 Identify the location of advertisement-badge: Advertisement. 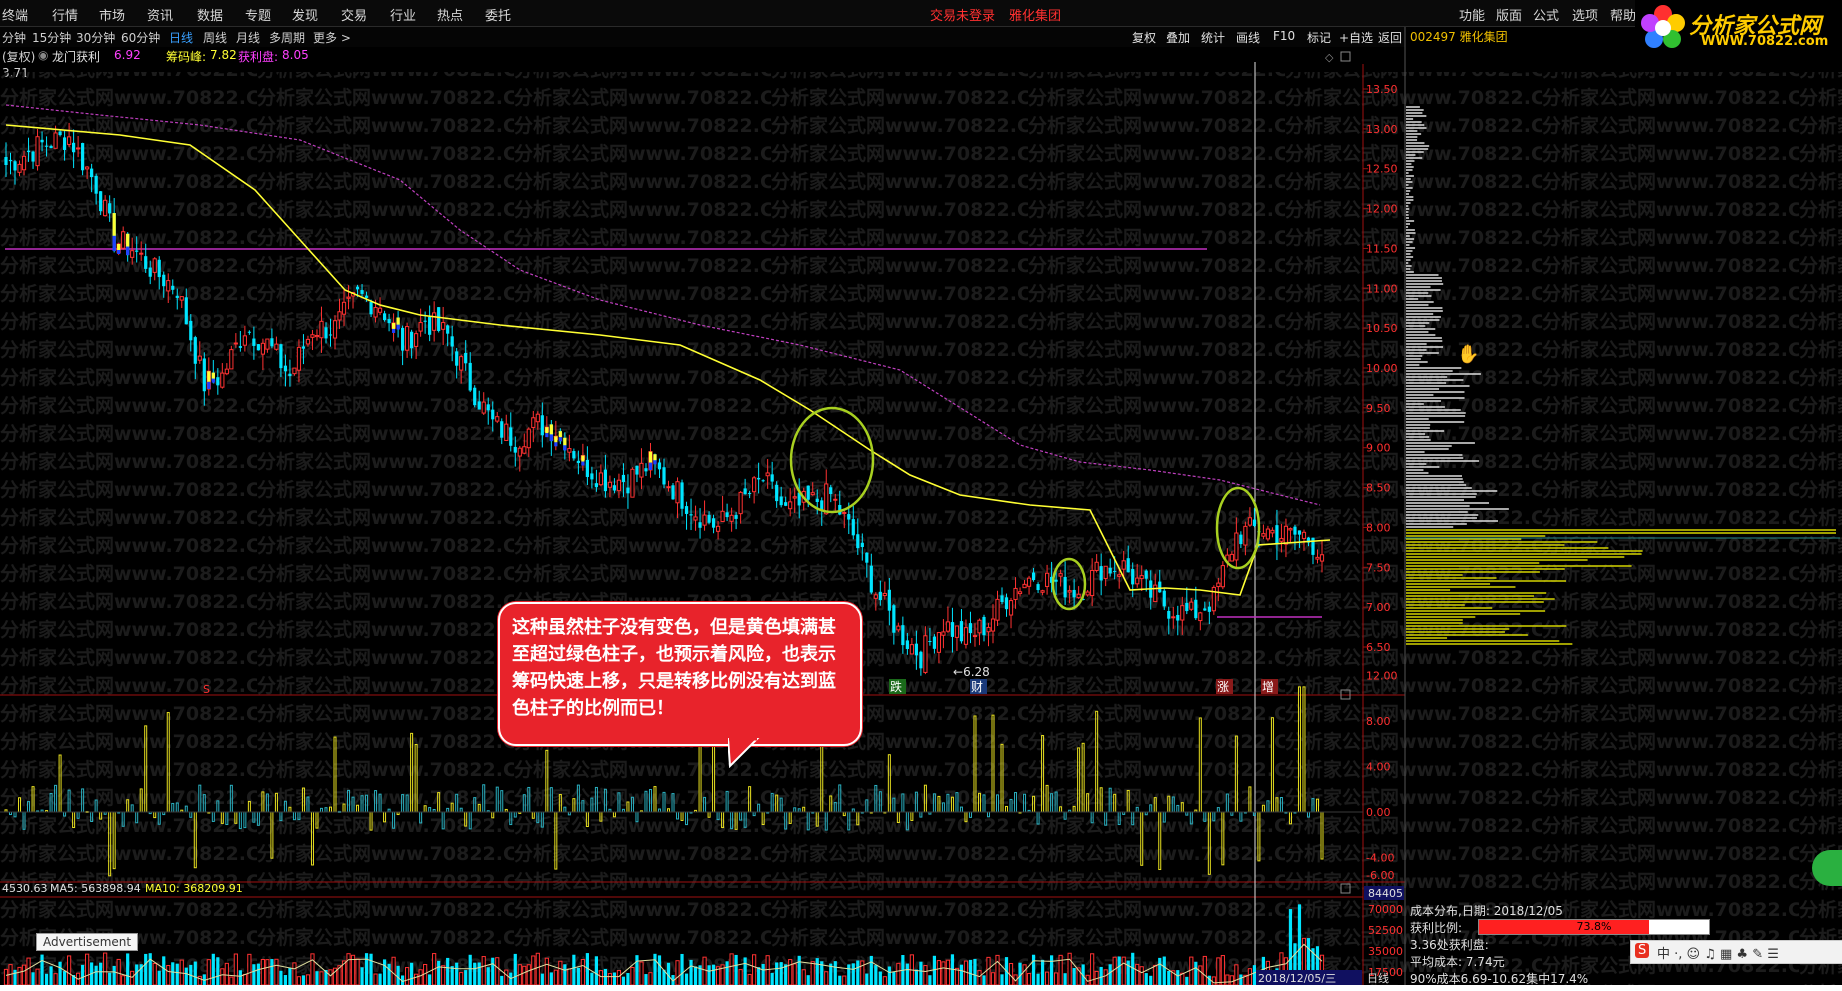
(87, 942).